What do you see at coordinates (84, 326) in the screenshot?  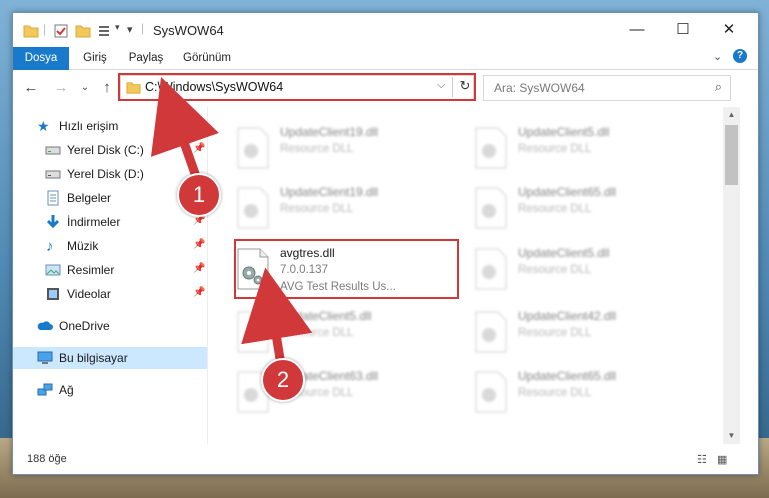 I see `sidebar-item-label: OneDrive` at bounding box center [84, 326].